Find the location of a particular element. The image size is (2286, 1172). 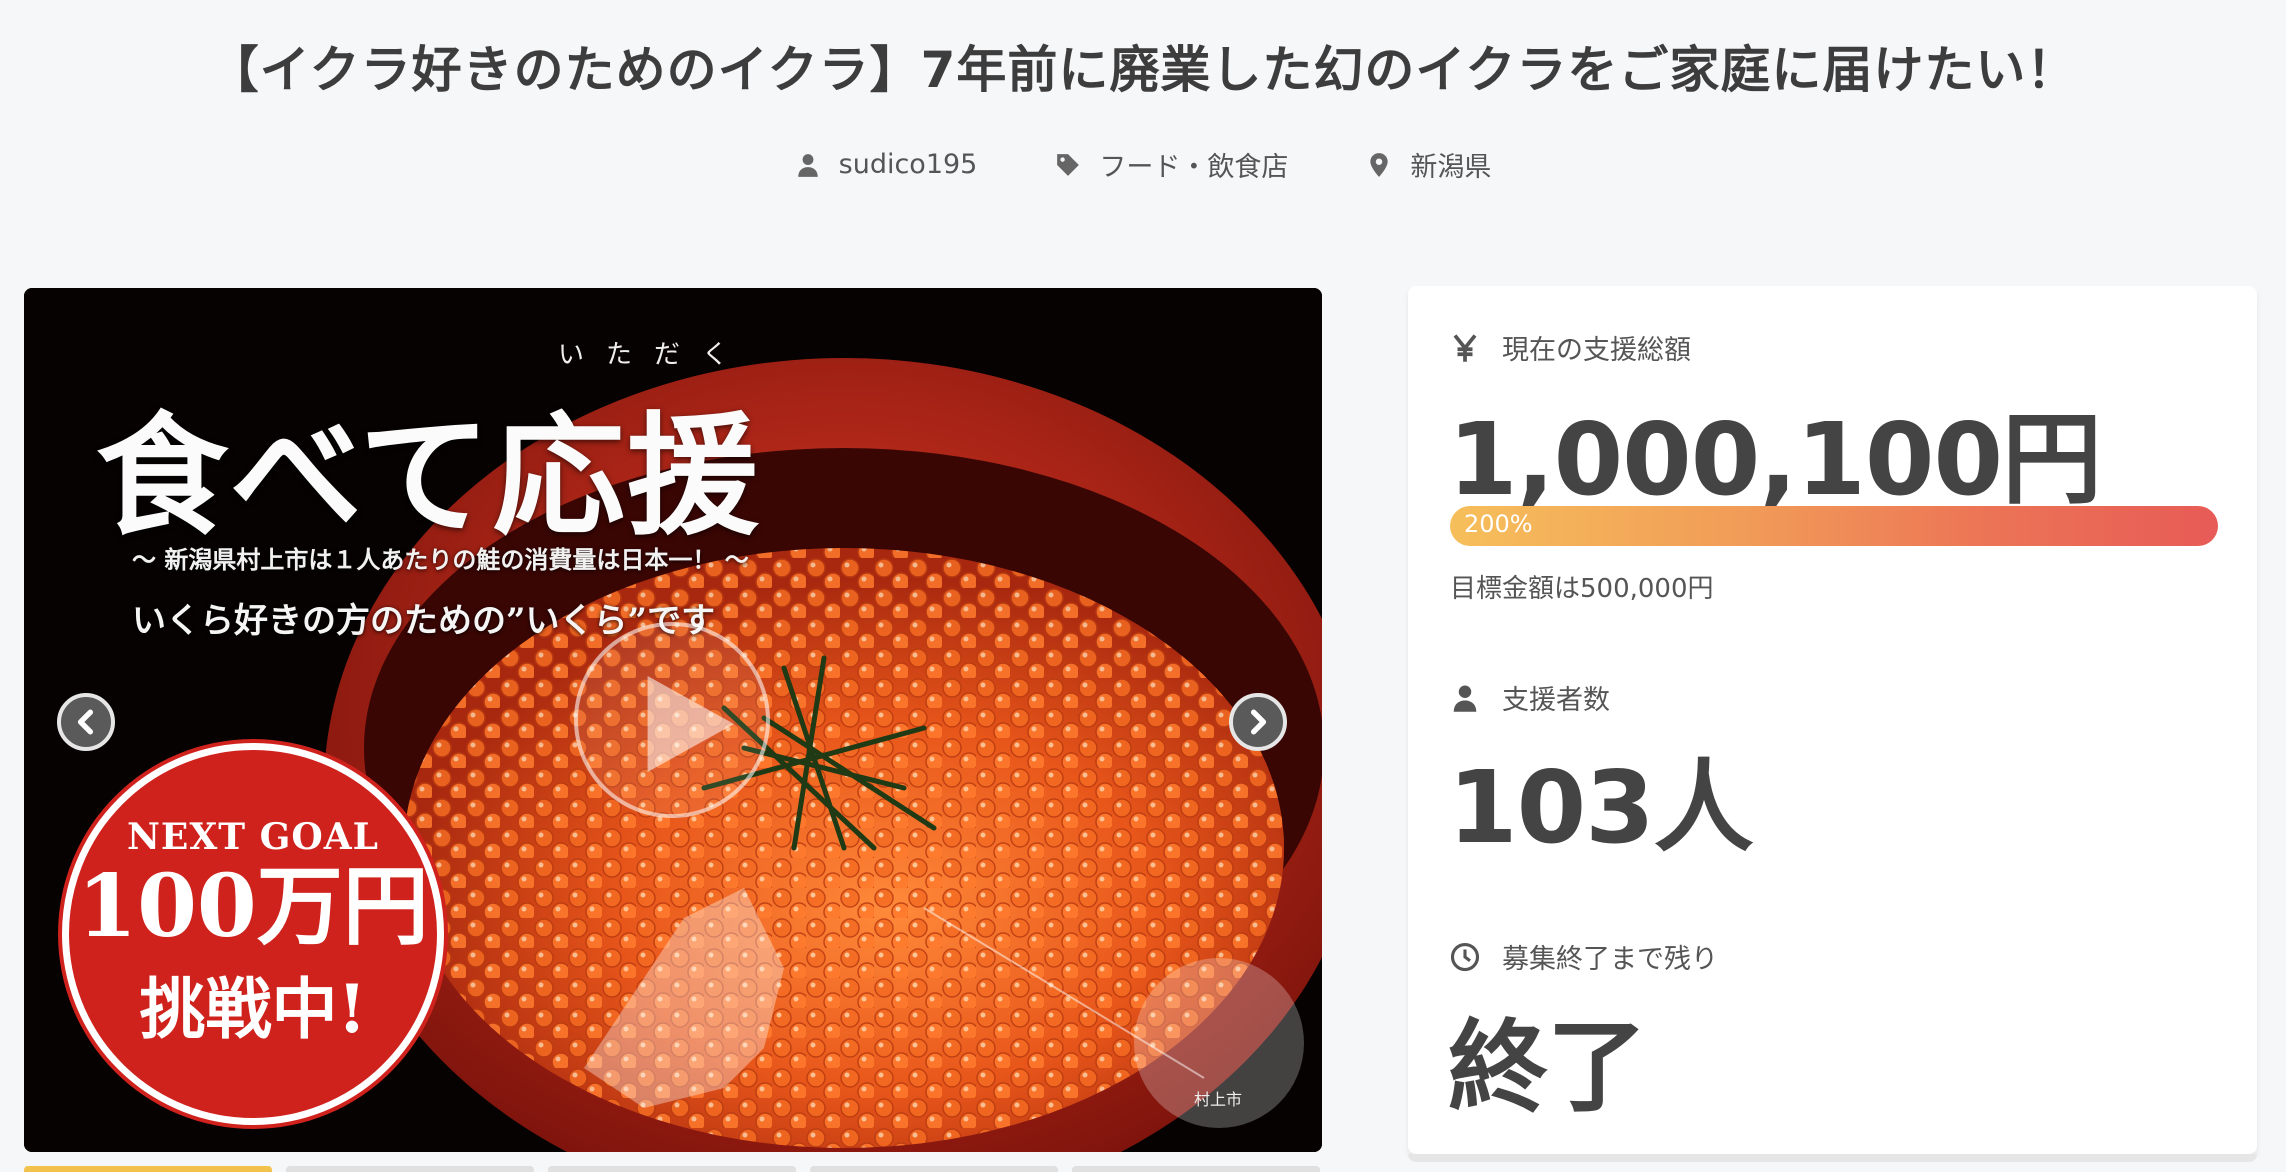

total-amount-value: 1,000,100円 is located at coordinates (1775, 459).